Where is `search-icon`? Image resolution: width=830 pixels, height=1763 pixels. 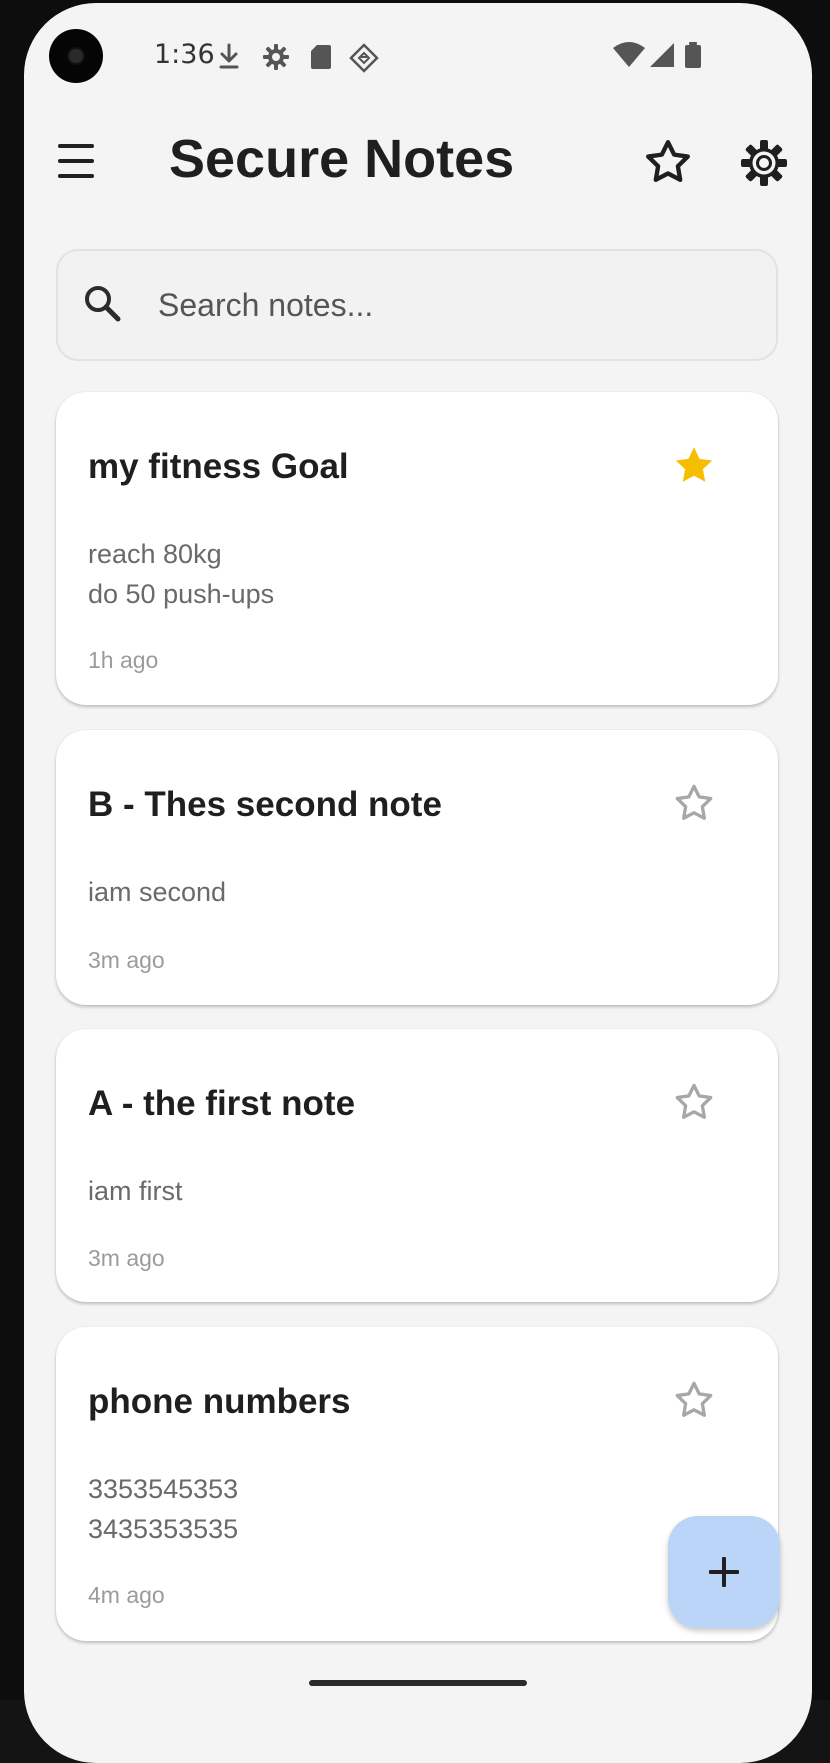
search-icon is located at coordinates (103, 304).